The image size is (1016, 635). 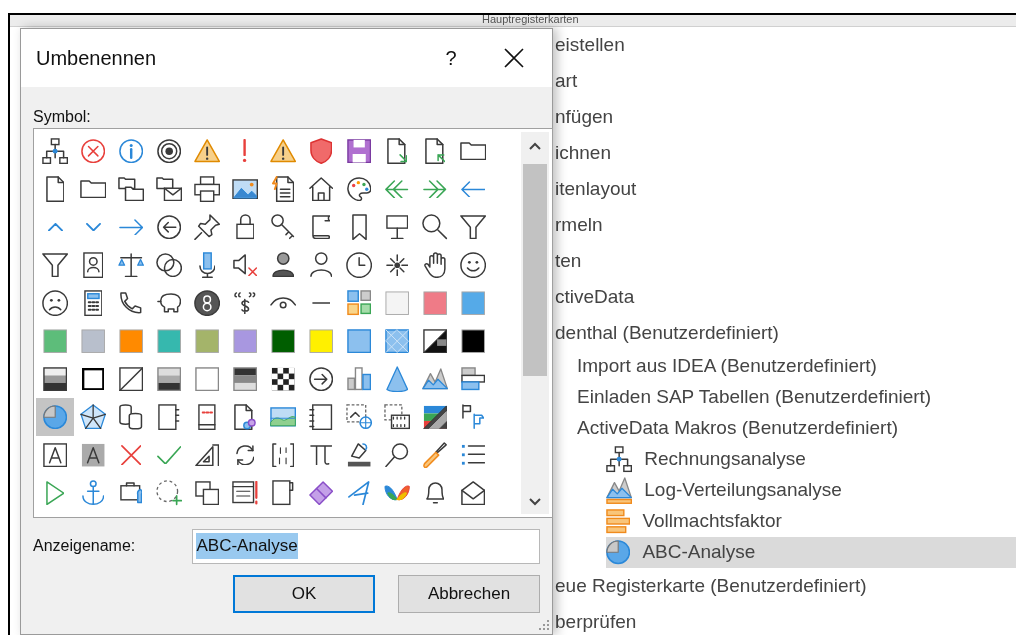 I want to click on dialog-button: OK, so click(x=304, y=594).